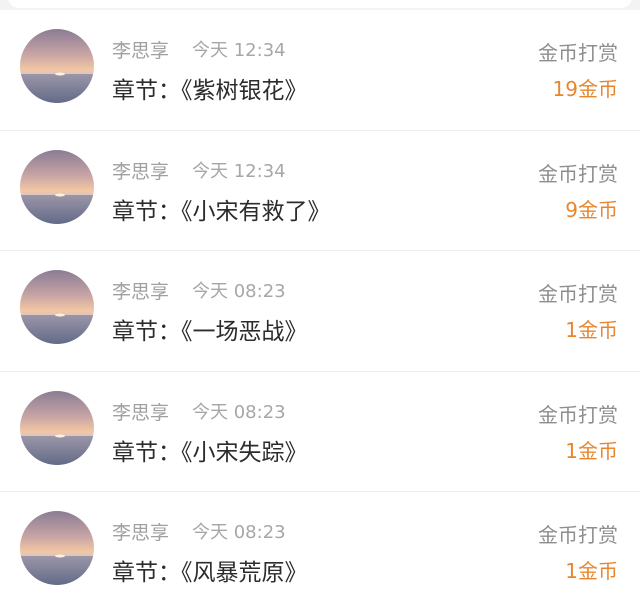 This screenshot has width=640, height=612. I want to click on chapter-line: 章节：《小宋有救了》, so click(221, 209).